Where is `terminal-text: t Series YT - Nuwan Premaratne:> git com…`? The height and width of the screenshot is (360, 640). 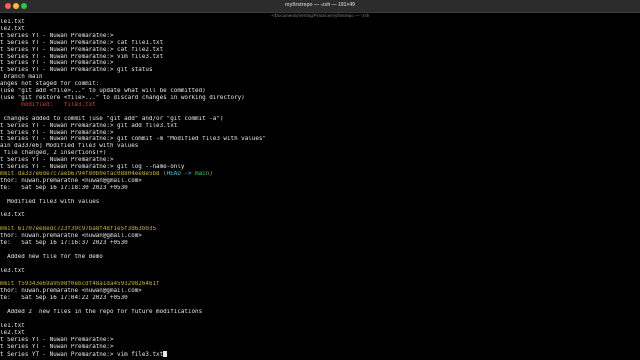
terminal-text: t Series YT - Nuwan Premaratne:> git com… is located at coordinates (133, 139).